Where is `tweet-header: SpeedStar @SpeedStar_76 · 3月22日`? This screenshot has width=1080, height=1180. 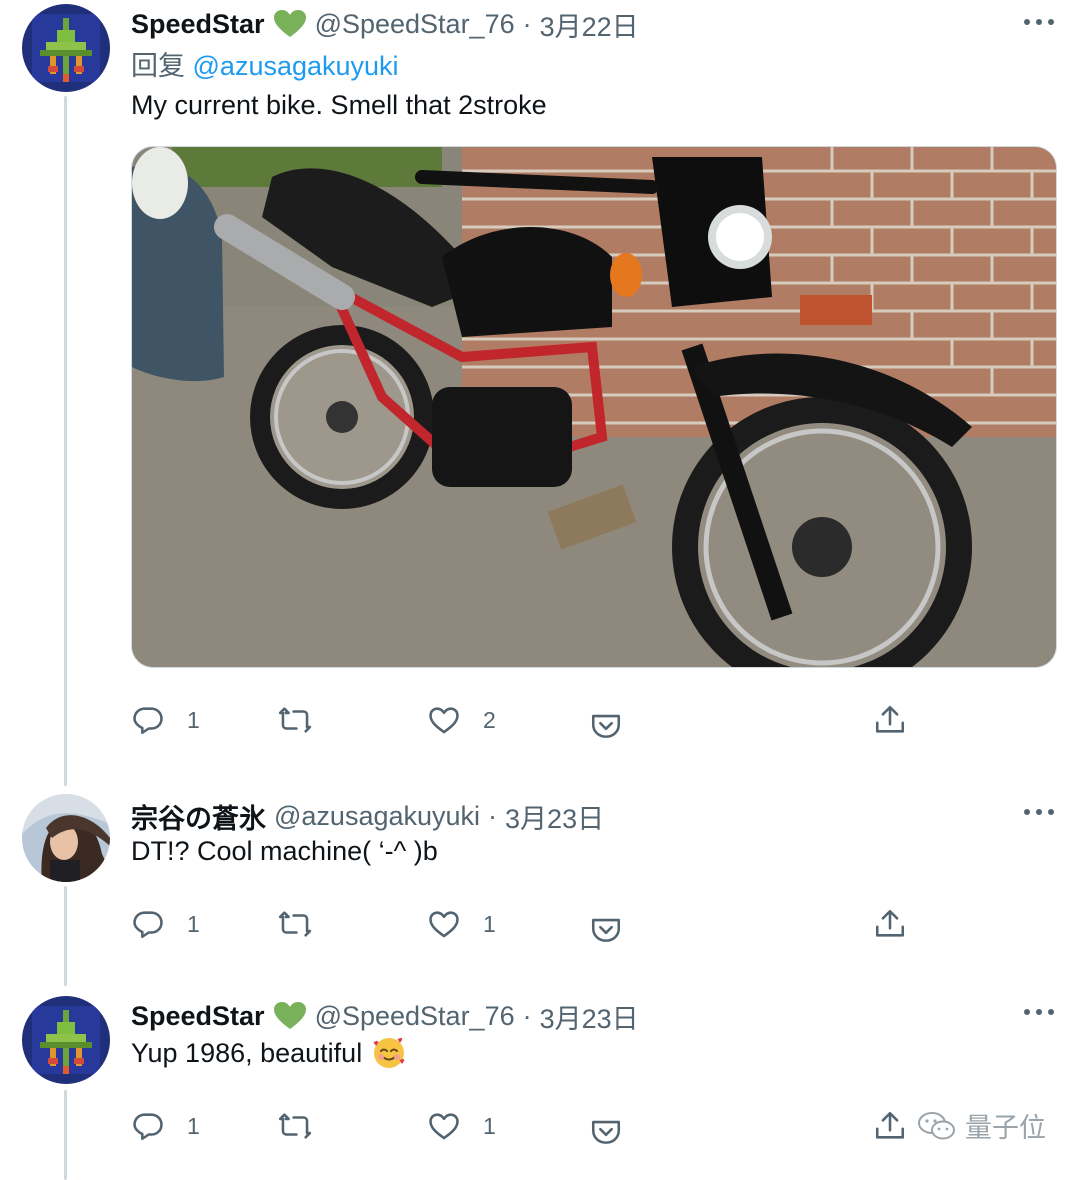
tweet-header: SpeedStar @SpeedStar_76 · 3月22日 is located at coordinates (385, 24).